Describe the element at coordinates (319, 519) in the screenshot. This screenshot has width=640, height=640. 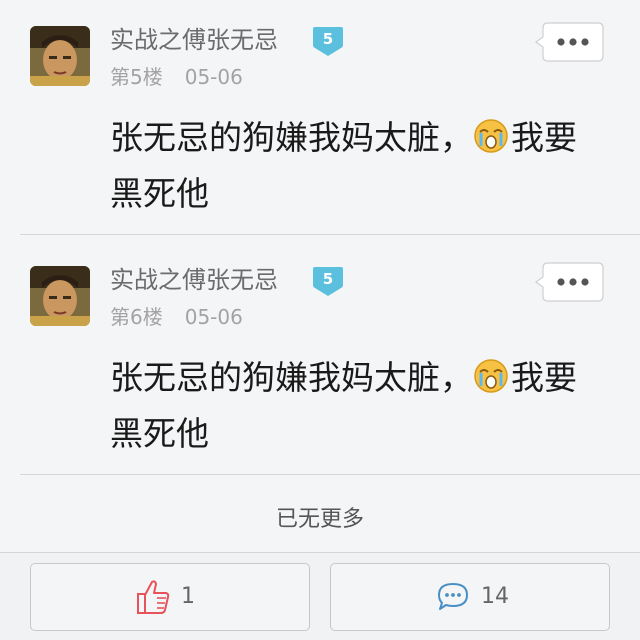
I see `no-more-label: 已无更多` at that location.